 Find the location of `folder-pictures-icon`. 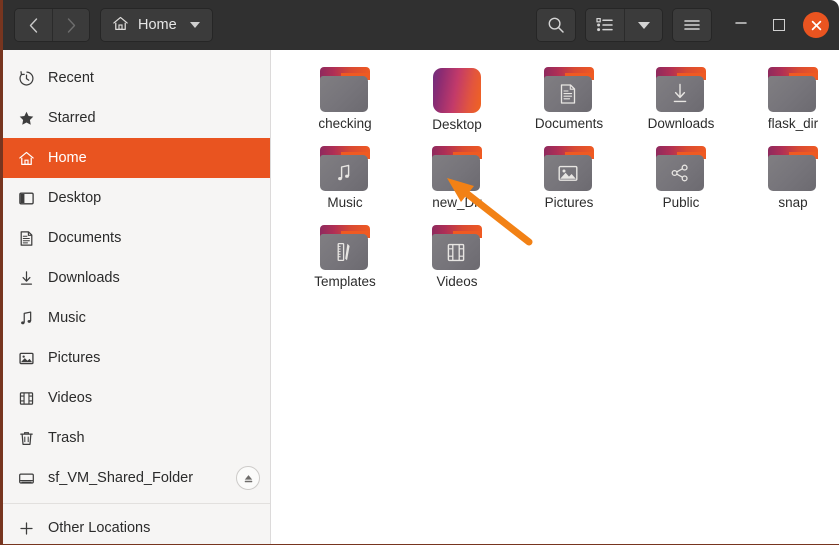

folder-pictures-icon is located at coordinates (569, 168).